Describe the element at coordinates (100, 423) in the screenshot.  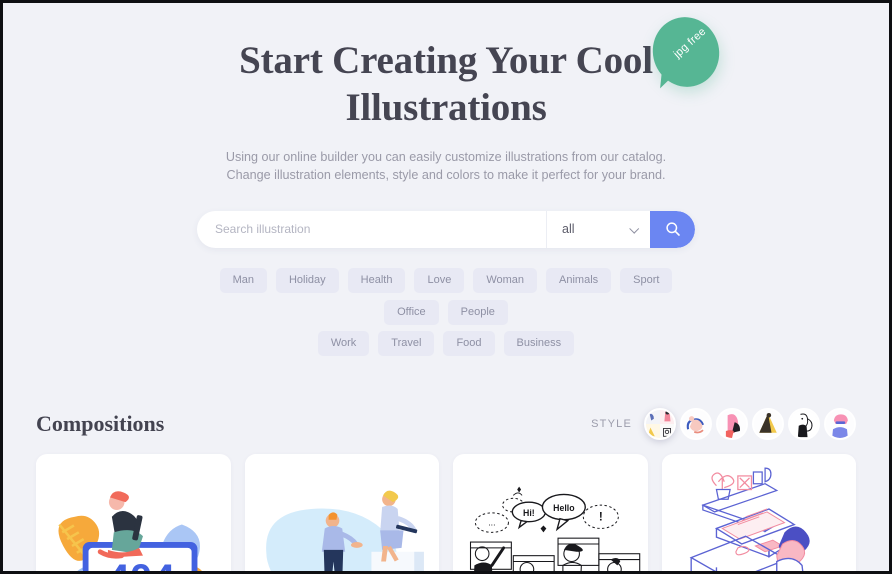
I see `section-title: Compositions` at that location.